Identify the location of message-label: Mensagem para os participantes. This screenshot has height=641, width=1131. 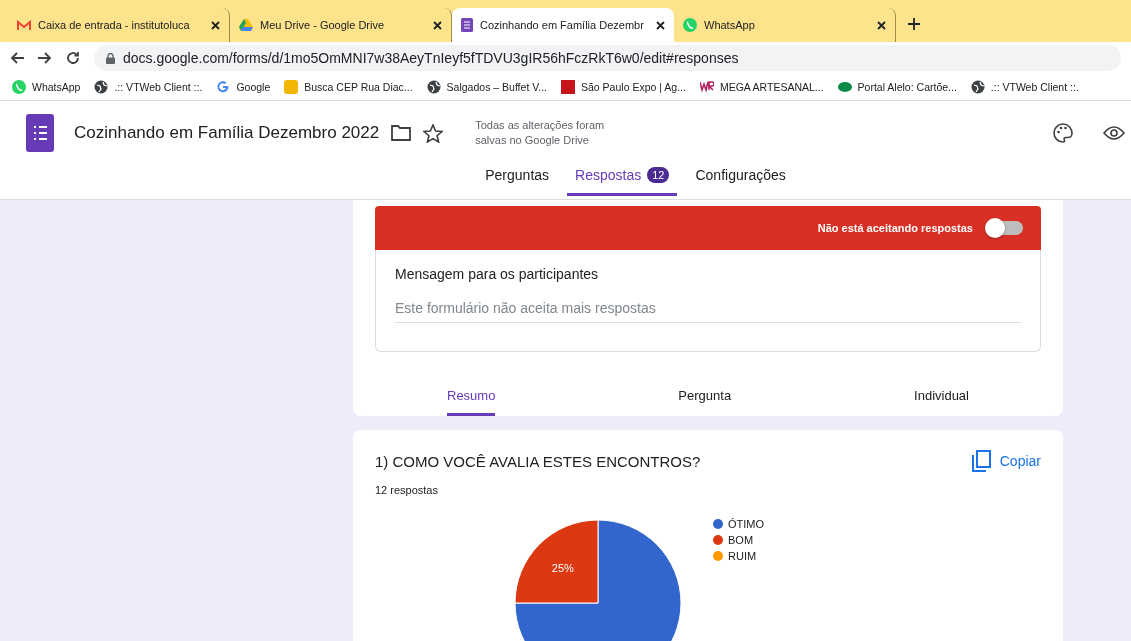
(497, 274).